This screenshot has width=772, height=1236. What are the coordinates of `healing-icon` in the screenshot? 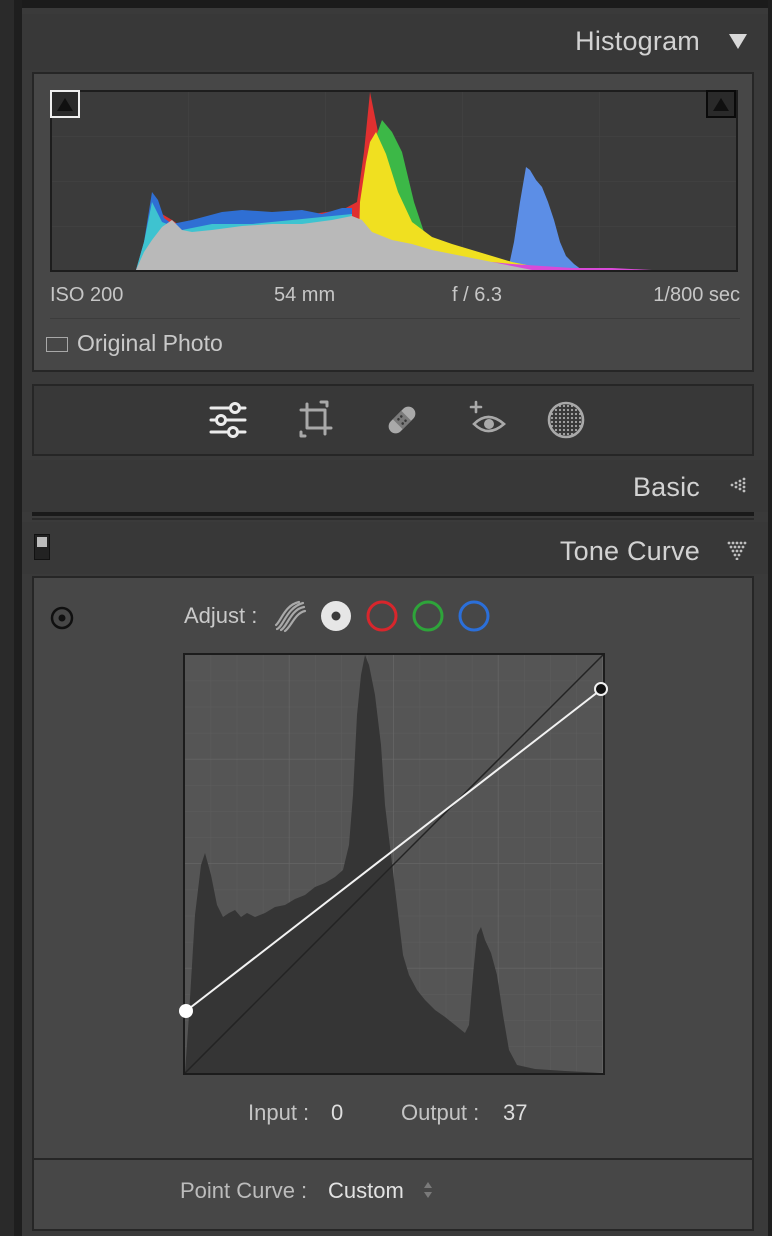 It's located at (402, 420).